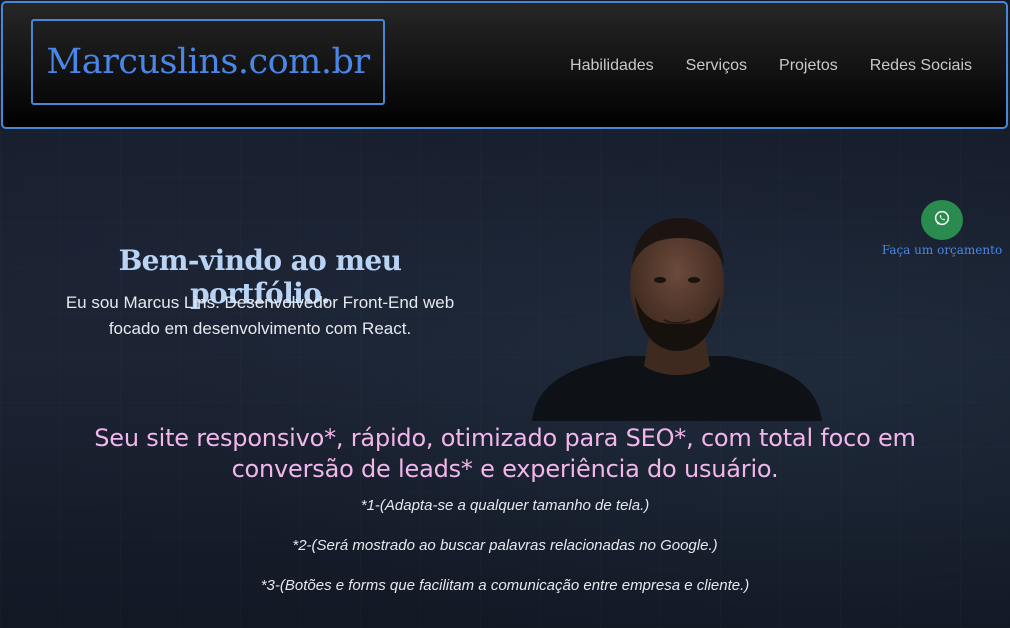 Image resolution: width=1010 pixels, height=628 pixels. What do you see at coordinates (716, 66) in the screenshot?
I see `nav-link-servicos: Serviços` at bounding box center [716, 66].